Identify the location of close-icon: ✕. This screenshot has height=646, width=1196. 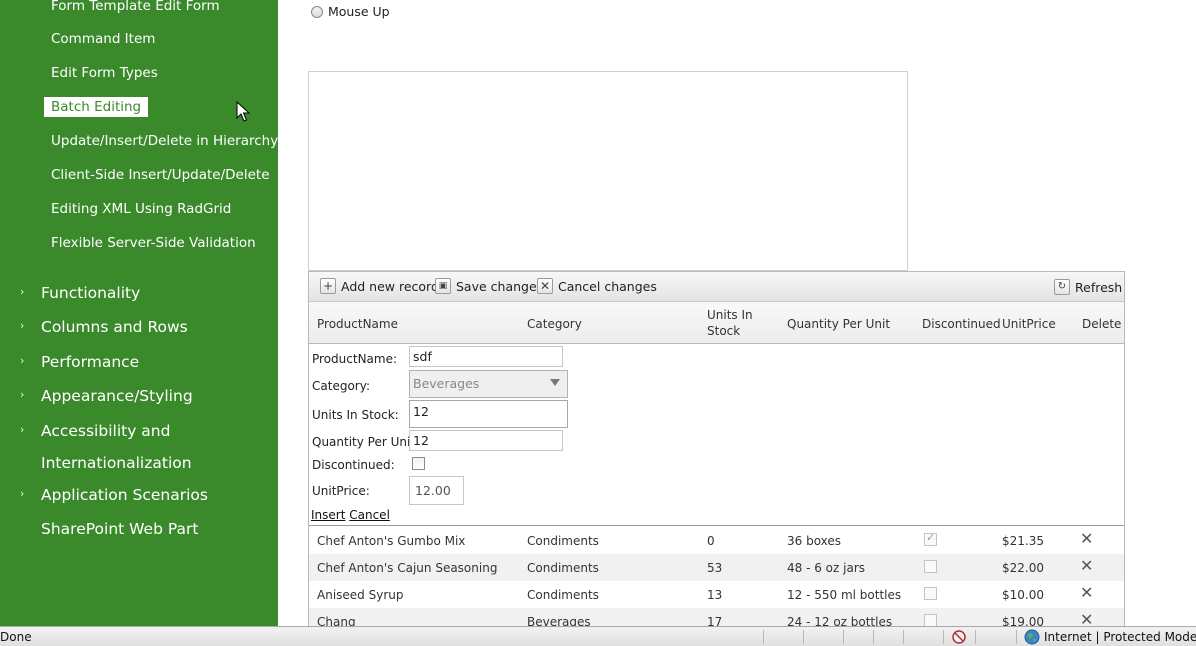
(545, 286).